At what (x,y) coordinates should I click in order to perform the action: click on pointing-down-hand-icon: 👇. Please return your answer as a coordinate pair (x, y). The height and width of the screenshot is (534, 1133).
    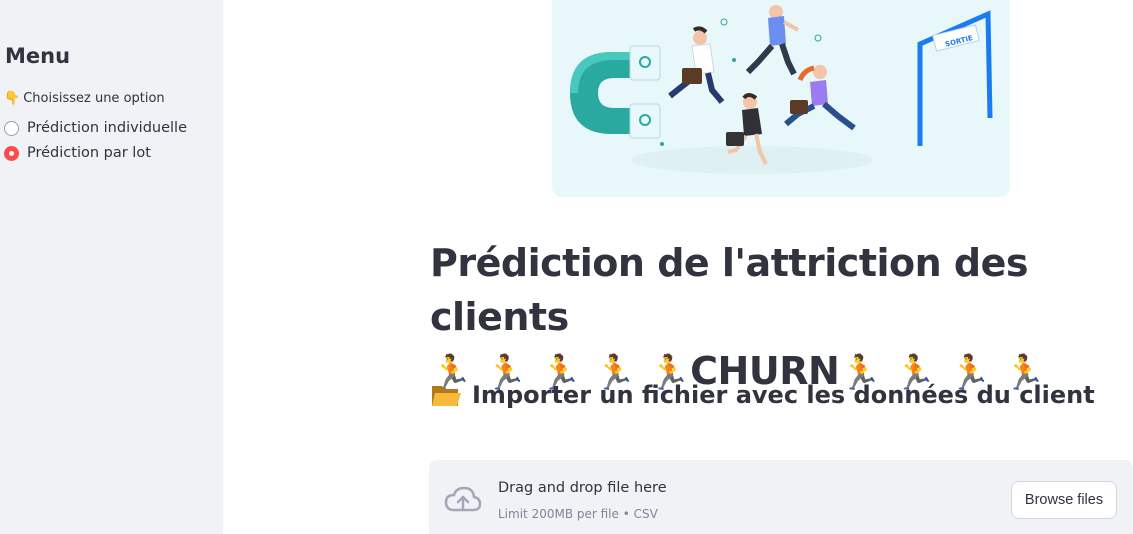
    Looking at the image, I should click on (12, 98).